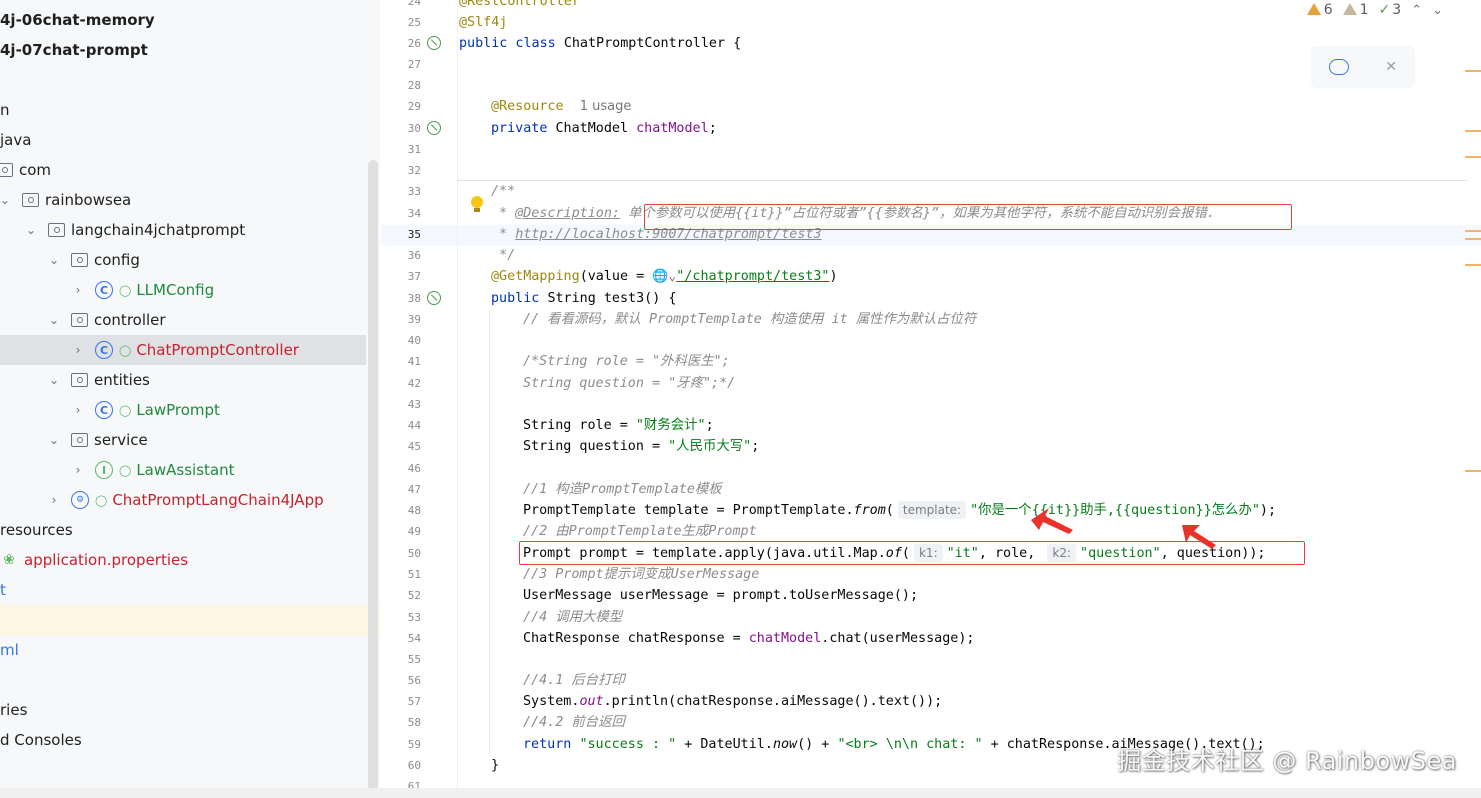  What do you see at coordinates (183, 650) in the screenshot?
I see `tree-item-pom: ml` at bounding box center [183, 650].